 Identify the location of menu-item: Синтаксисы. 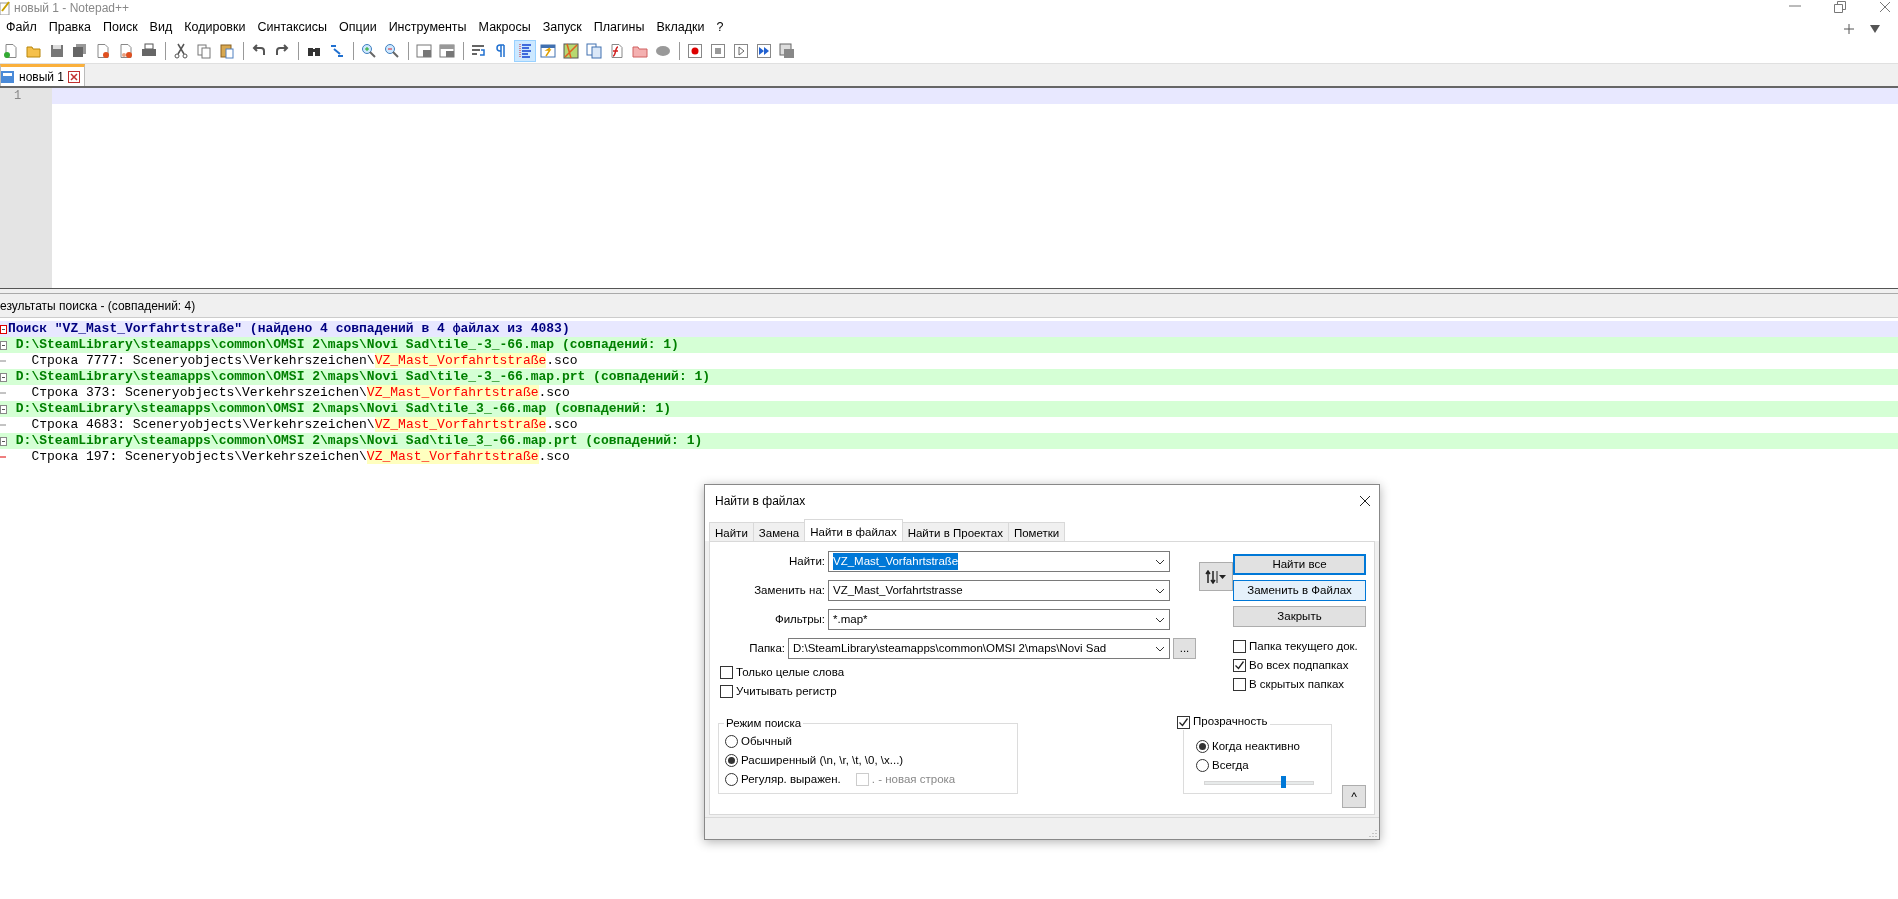
(292, 27).